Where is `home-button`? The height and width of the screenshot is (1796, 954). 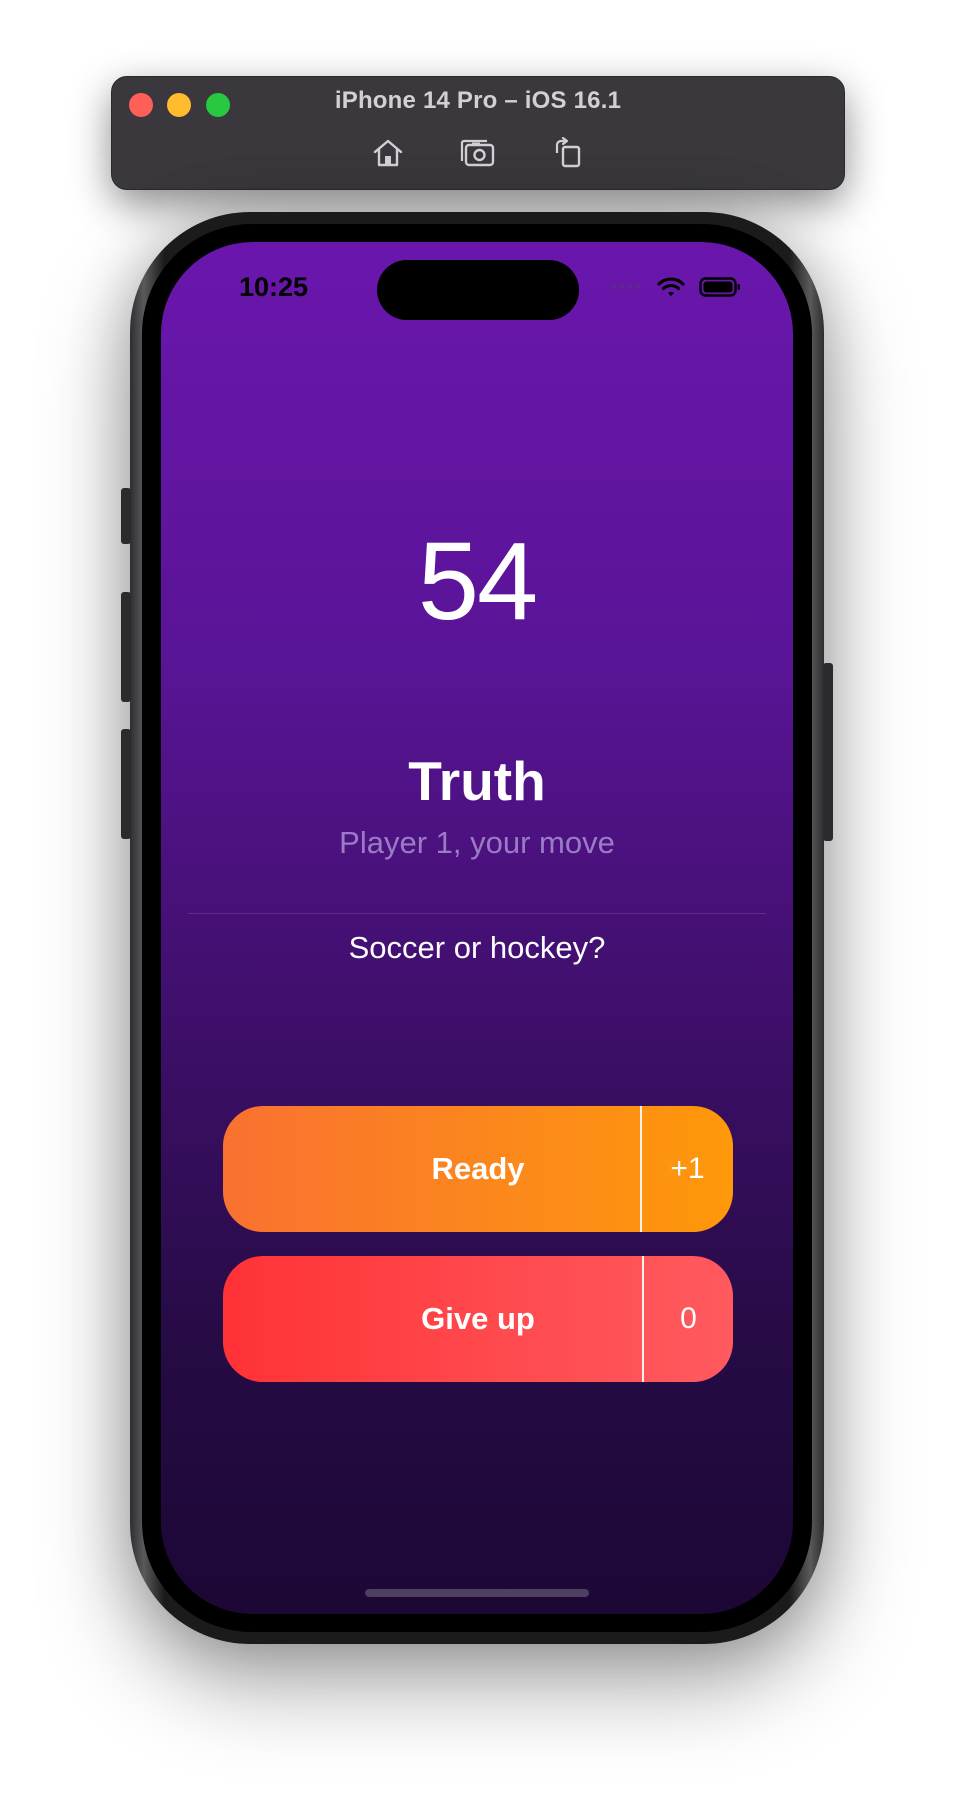 home-button is located at coordinates (388, 153).